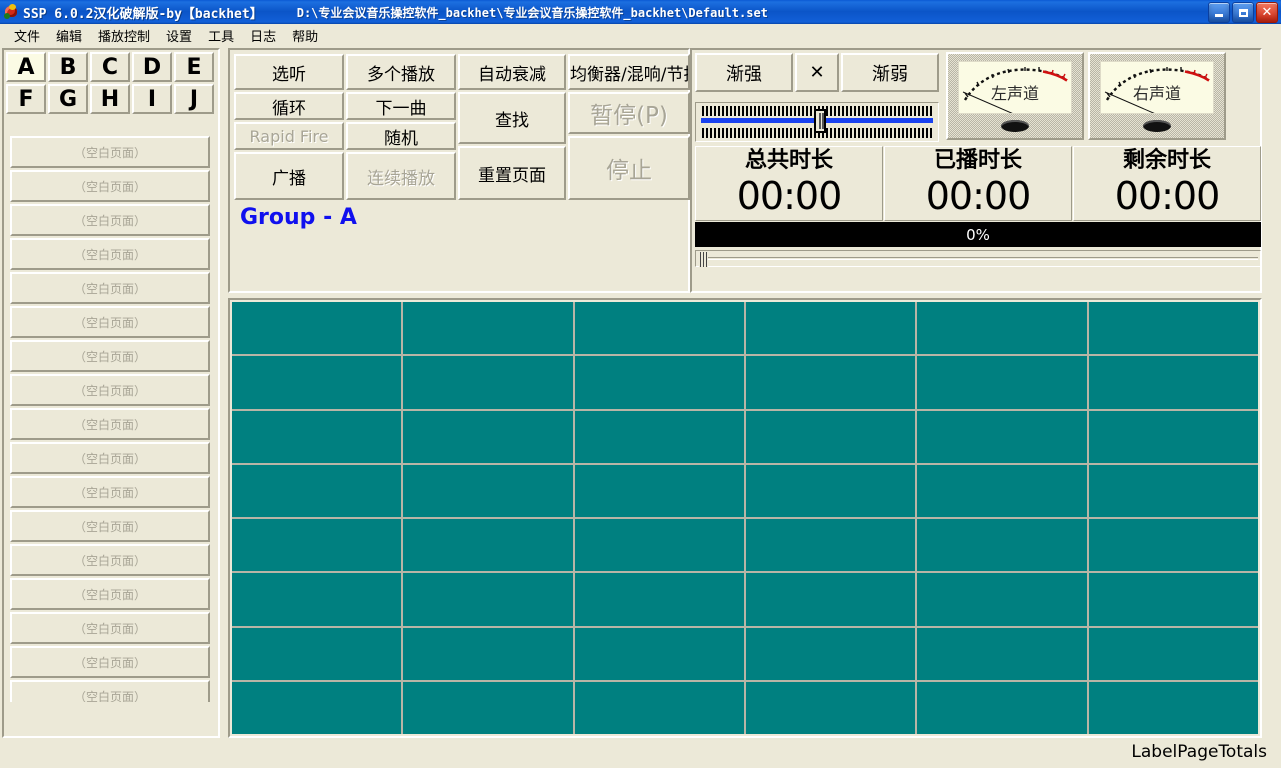 The image size is (1281, 768). I want to click on equalizer-button: 均衡器/混响/节拍, so click(629, 72).